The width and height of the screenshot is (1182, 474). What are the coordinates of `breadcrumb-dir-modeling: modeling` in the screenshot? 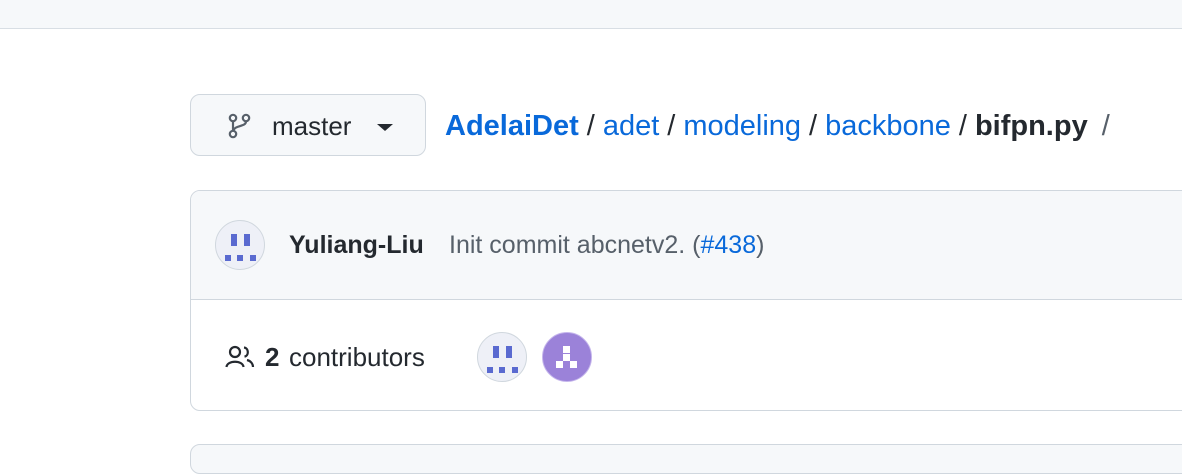 It's located at (742, 126).